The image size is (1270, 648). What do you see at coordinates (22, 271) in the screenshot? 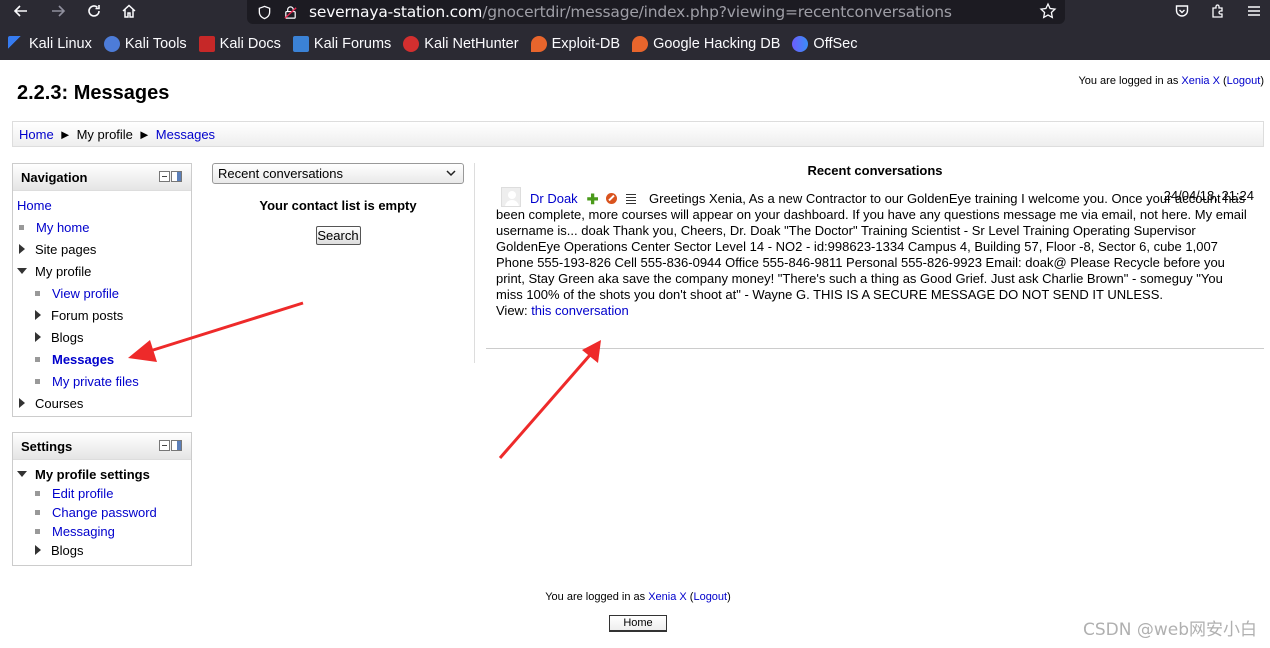
I see `collapse-arrow-icon` at bounding box center [22, 271].